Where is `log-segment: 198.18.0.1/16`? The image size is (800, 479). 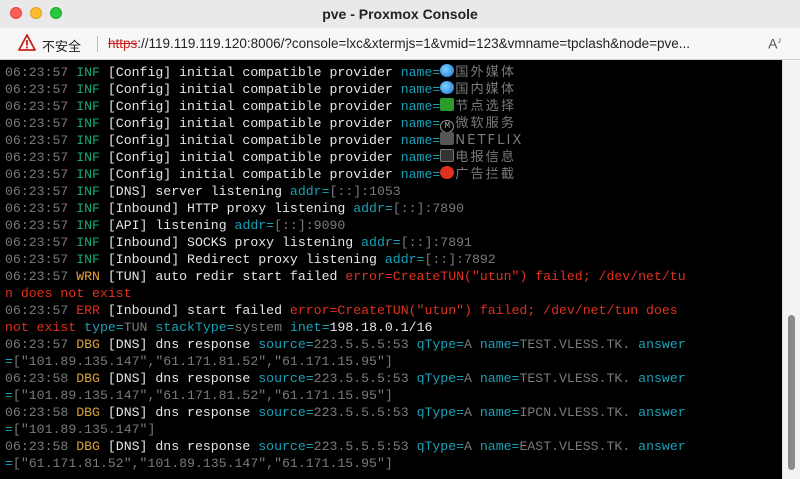
log-segment: 198.18.0.1/16 is located at coordinates (381, 327).